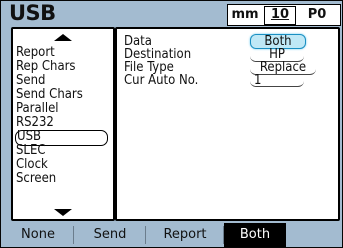  Describe the element at coordinates (46, 67) in the screenshot. I see `menu-item-rep-chars: Rep Chars` at that location.